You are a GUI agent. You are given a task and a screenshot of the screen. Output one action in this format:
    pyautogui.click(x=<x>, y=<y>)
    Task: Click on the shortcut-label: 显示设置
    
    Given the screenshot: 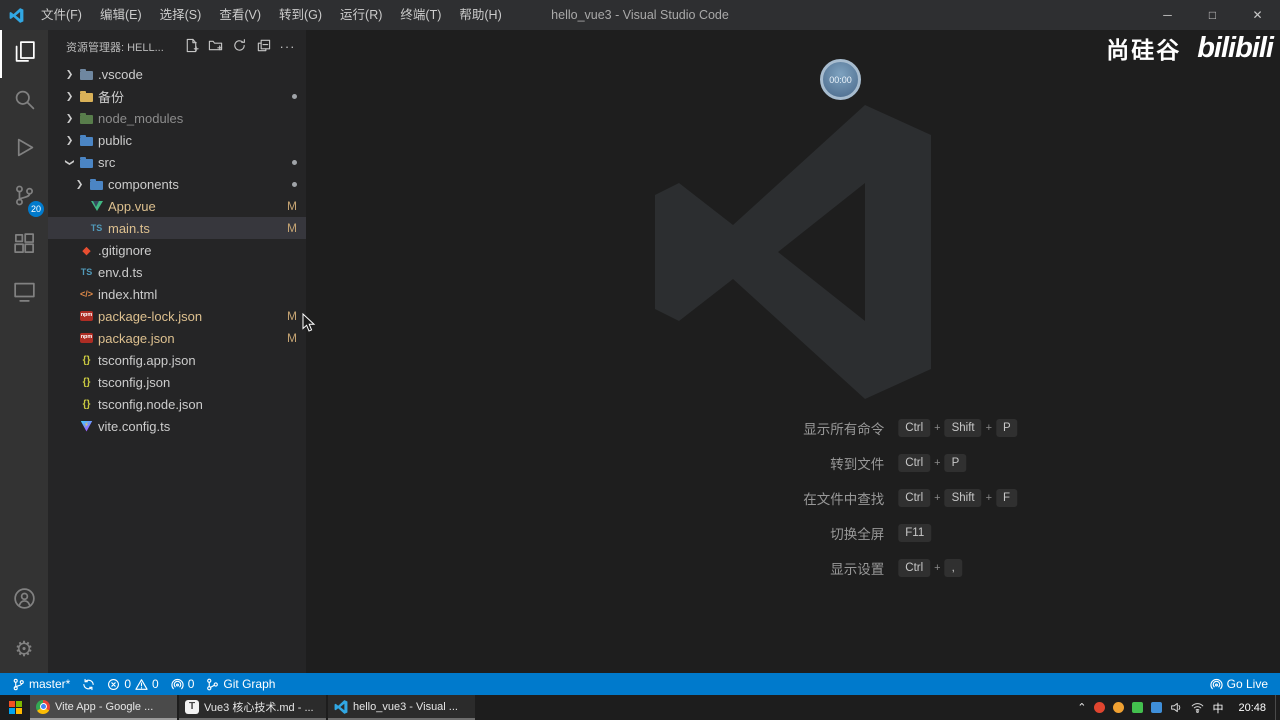 What is the action you would take?
    pyautogui.click(x=857, y=569)
    